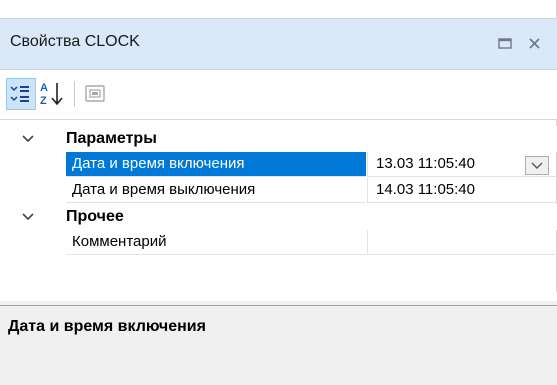 Image resolution: width=557 pixels, height=385 pixels. I want to click on property-row-start-time: Дата и время включения 13.03 11:05:40, so click(283, 165).